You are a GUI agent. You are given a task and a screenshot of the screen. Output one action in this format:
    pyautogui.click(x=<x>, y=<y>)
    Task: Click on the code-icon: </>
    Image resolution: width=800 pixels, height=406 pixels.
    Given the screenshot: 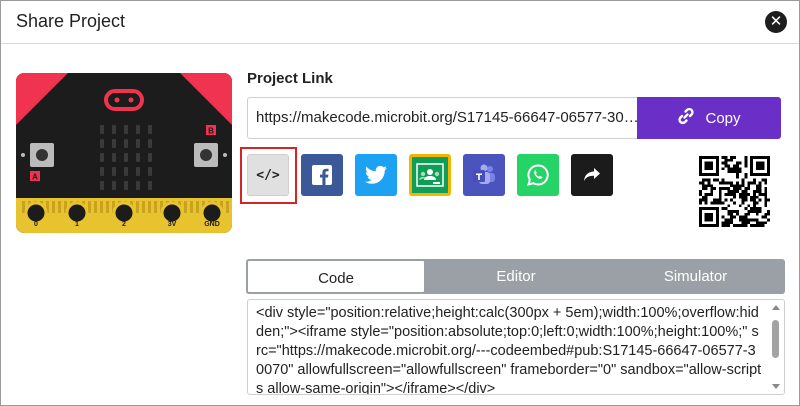 What is the action you would take?
    pyautogui.click(x=268, y=175)
    